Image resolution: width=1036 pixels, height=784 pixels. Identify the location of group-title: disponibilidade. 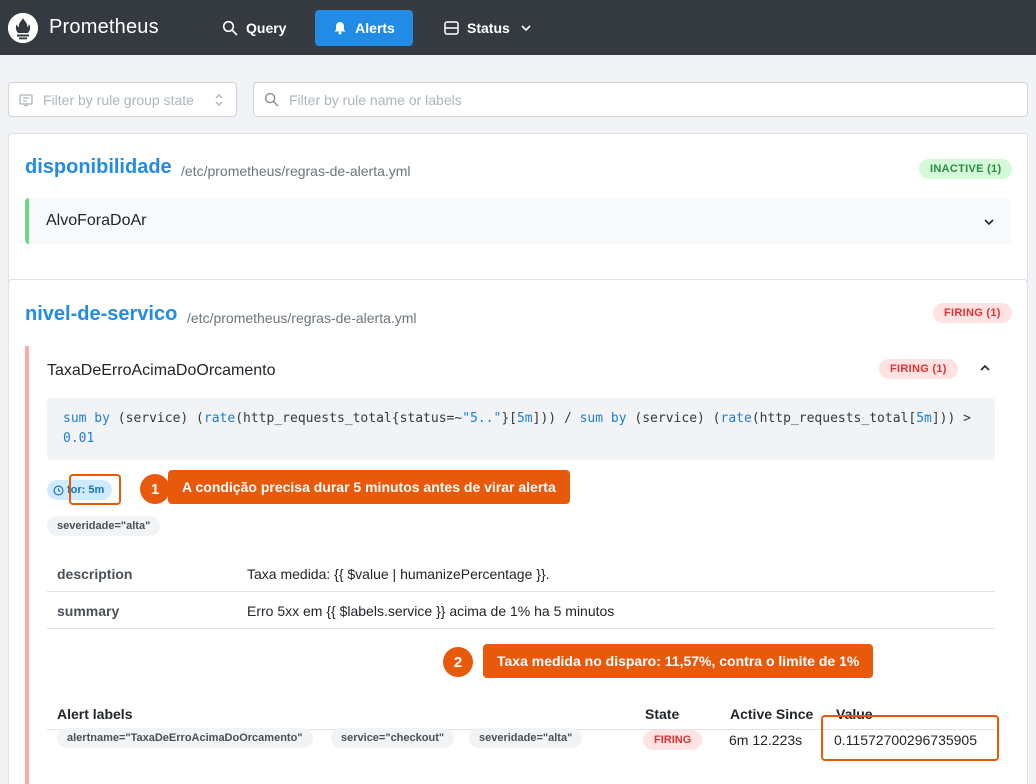
(98, 167).